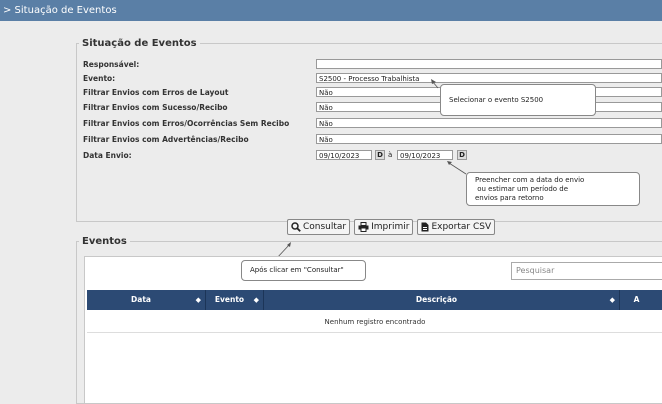  Describe the element at coordinates (425, 227) in the screenshot. I see `file-csv-icon` at that location.